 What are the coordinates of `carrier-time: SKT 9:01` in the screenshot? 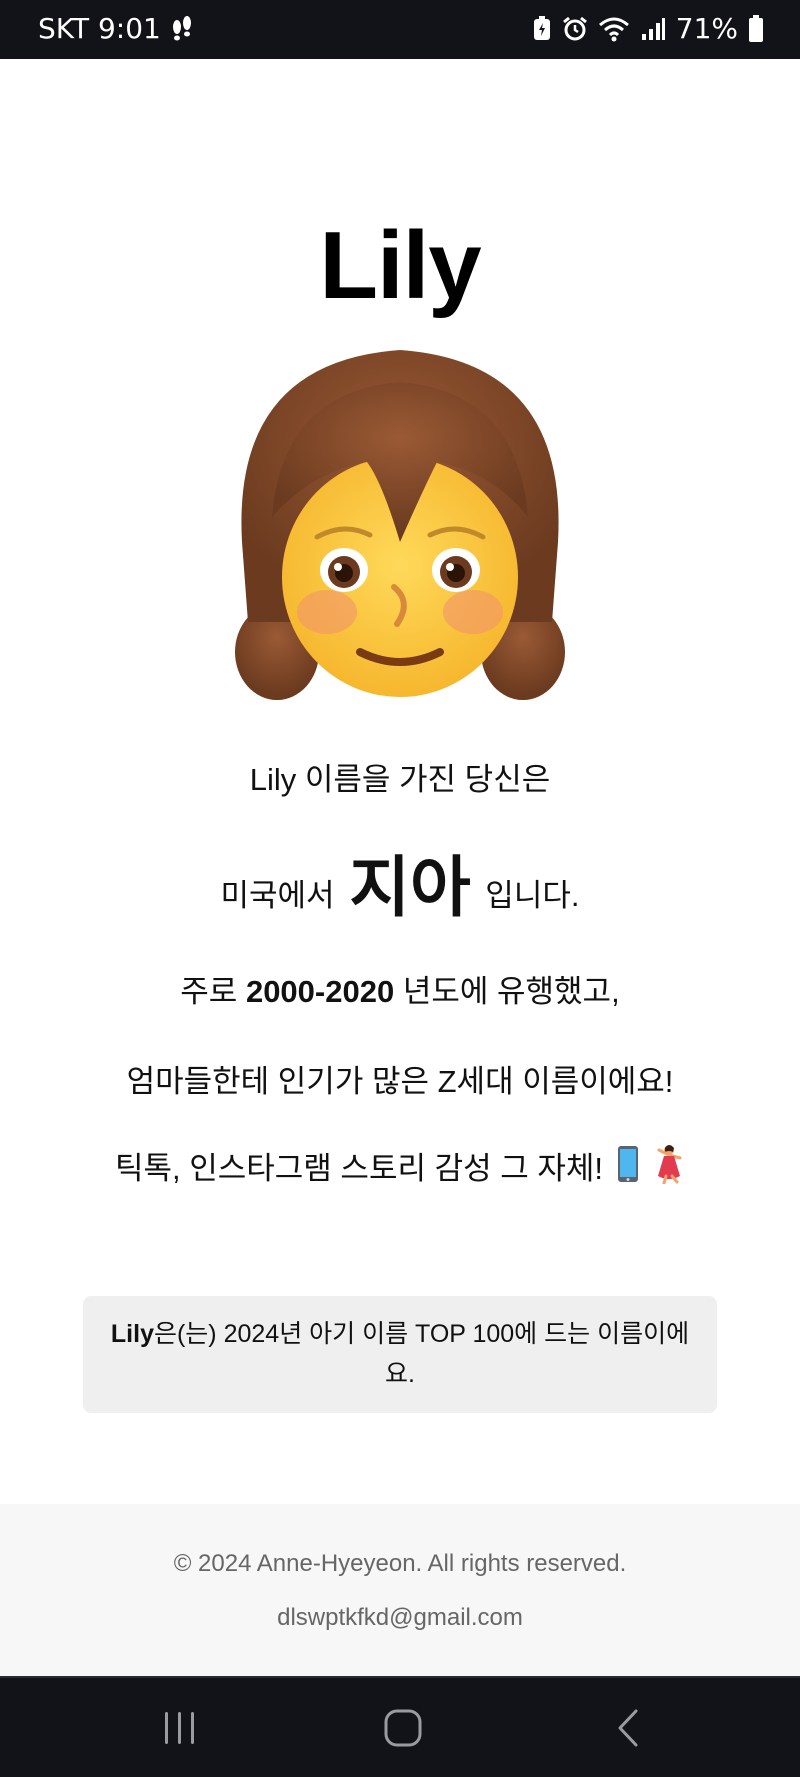 It's located at (99, 28).